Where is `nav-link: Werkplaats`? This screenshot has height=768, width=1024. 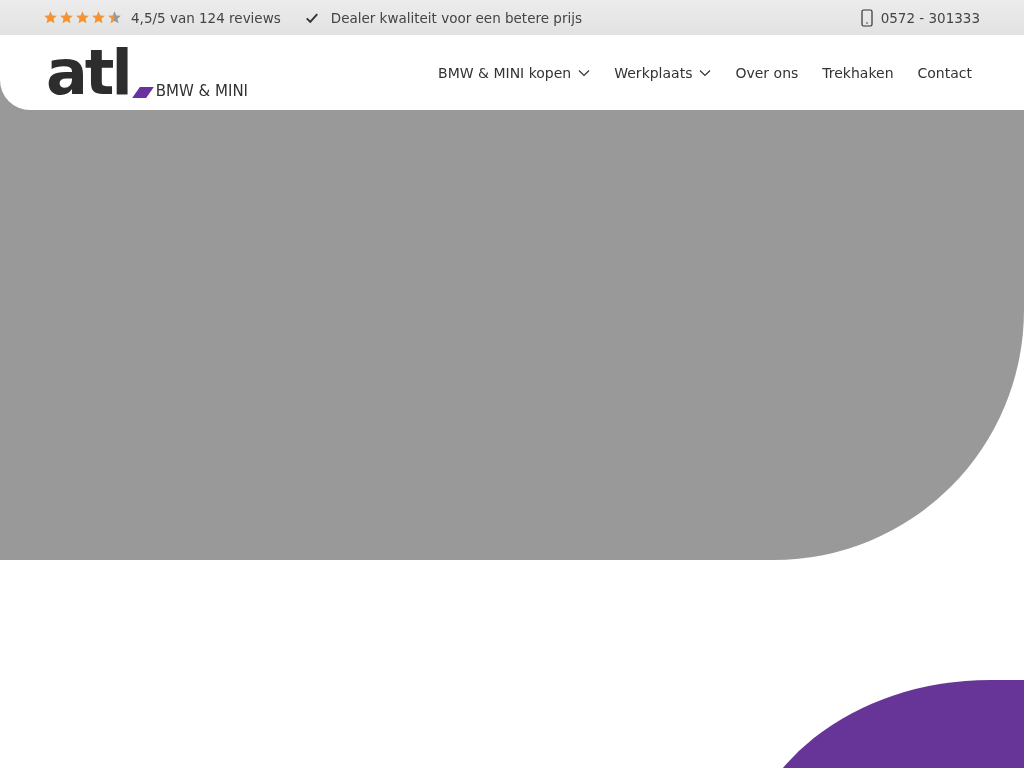
nav-link: Werkplaats is located at coordinates (663, 72).